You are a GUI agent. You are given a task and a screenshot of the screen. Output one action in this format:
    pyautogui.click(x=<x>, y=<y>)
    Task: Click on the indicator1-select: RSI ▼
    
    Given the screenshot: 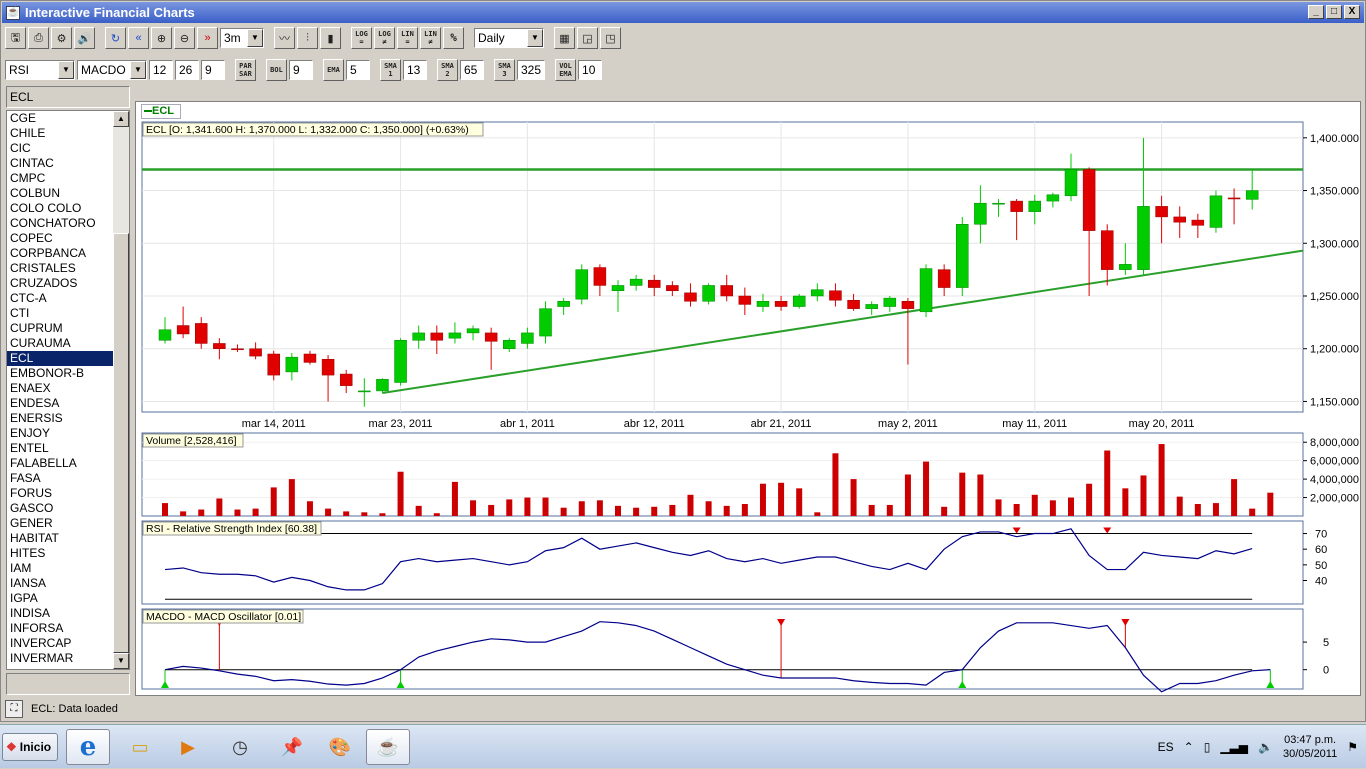 What is the action you would take?
    pyautogui.click(x=40, y=70)
    